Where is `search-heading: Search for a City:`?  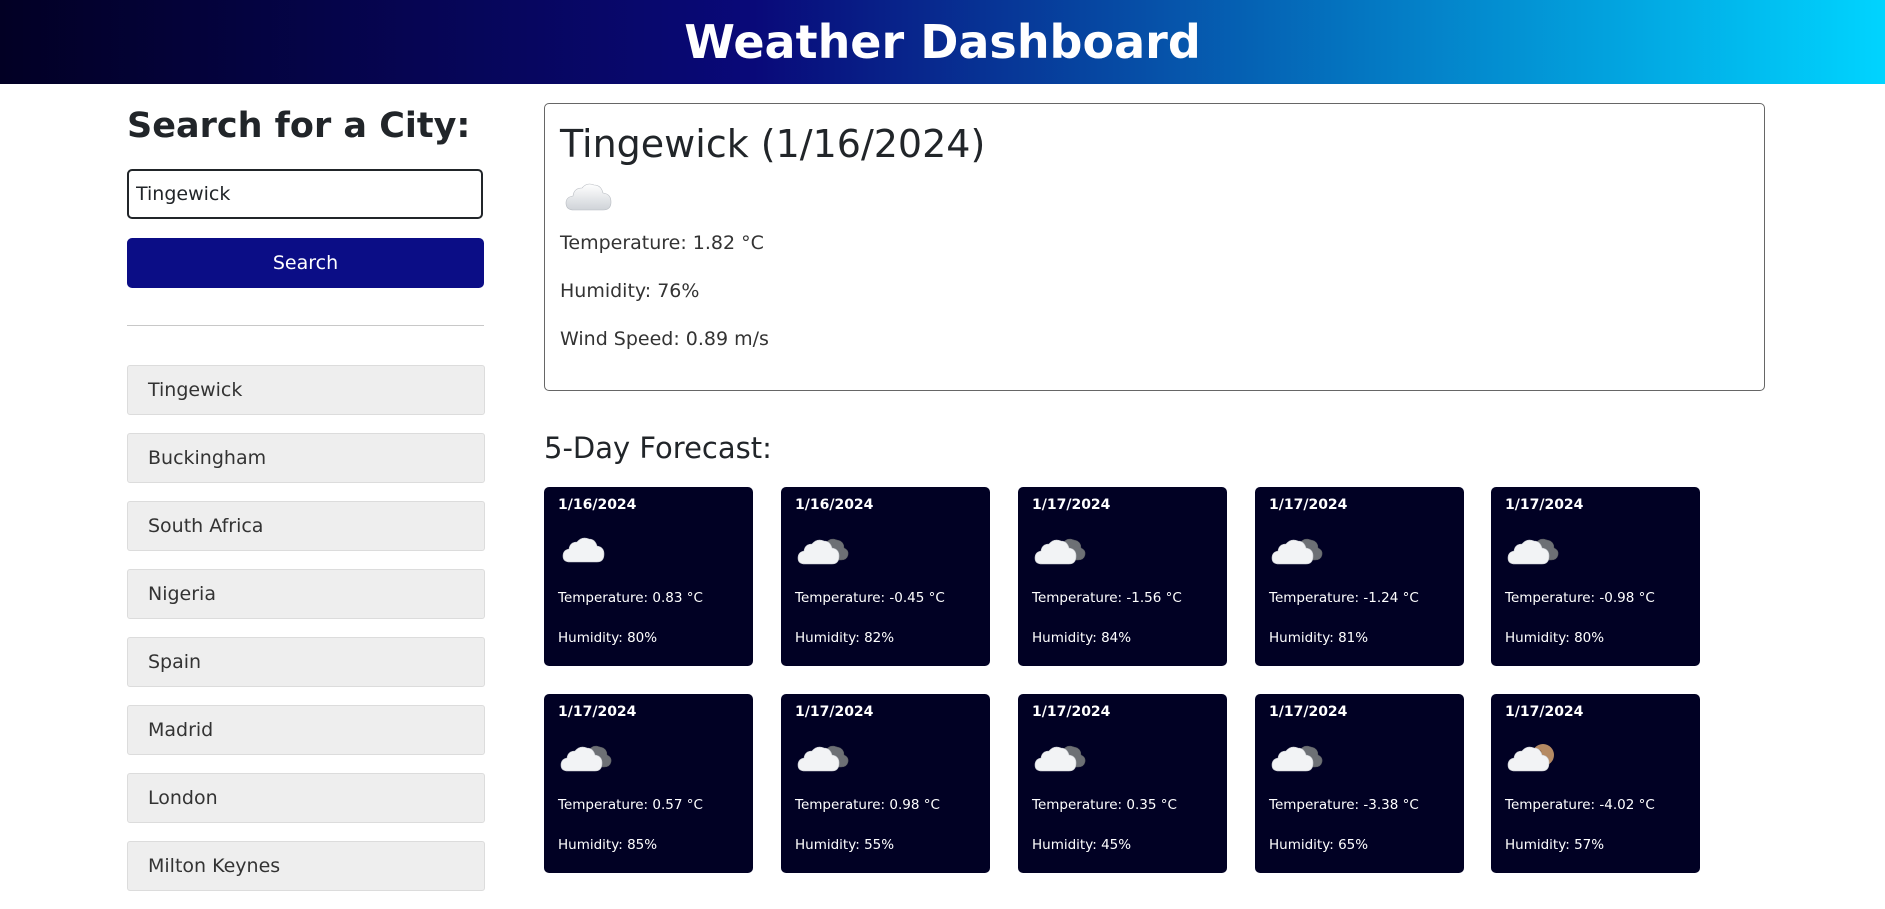
search-heading: Search for a City: is located at coordinates (299, 126).